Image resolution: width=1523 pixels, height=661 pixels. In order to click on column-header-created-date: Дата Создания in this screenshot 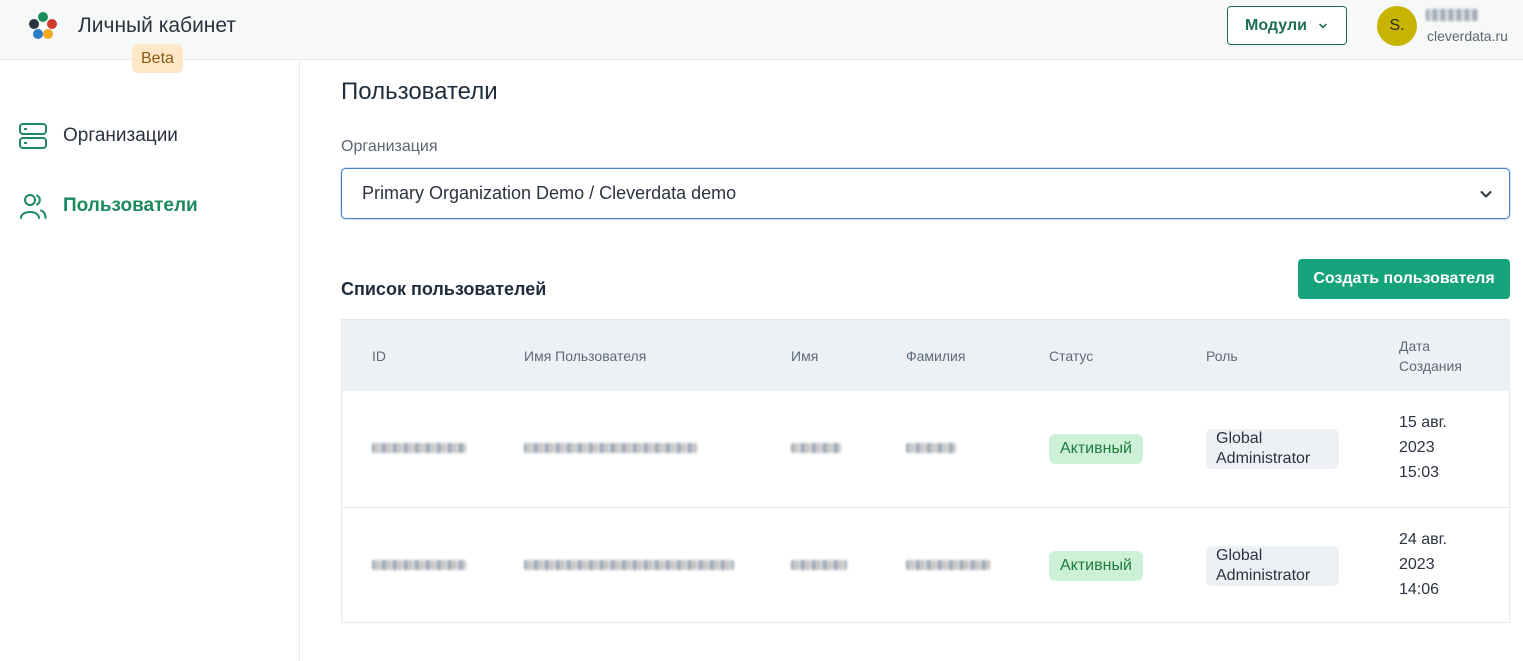, I will do `click(1439, 356)`.